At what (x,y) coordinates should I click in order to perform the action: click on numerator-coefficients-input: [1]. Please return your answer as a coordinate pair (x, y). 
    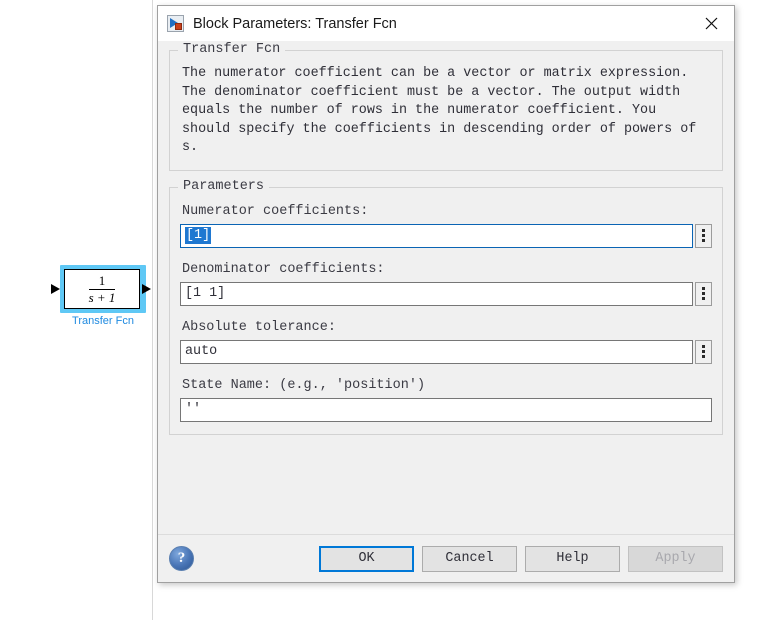
    Looking at the image, I should click on (436, 235).